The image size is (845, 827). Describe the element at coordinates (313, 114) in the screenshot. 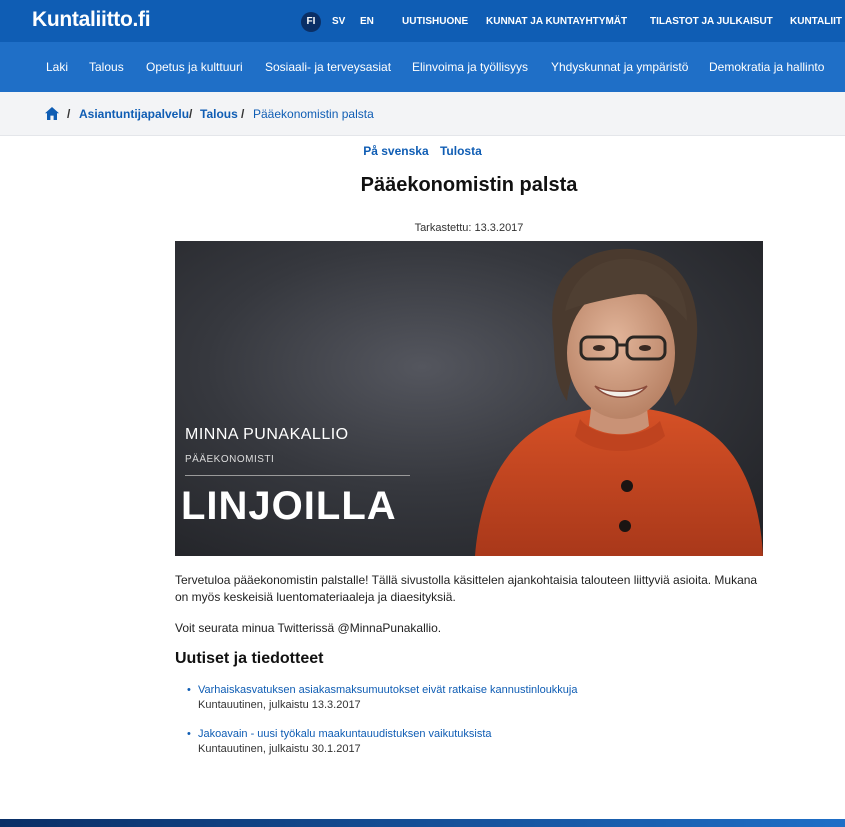

I see `breadcrumb-current: Pääekonomistin palsta` at that location.